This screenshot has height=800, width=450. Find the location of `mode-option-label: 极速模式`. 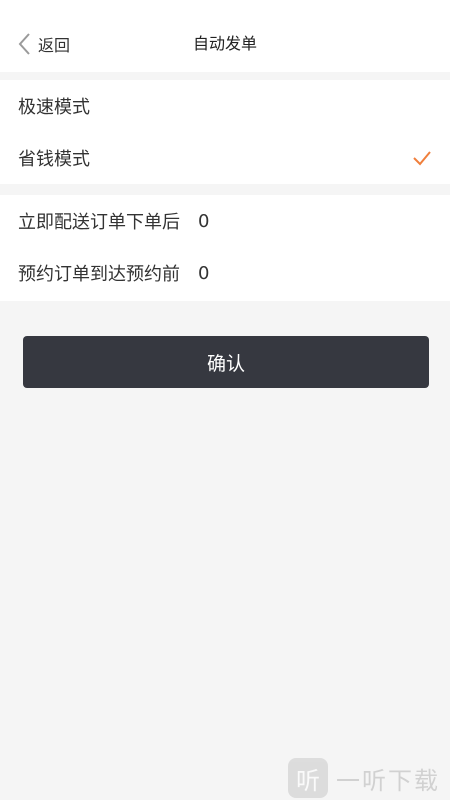

mode-option-label: 极速模式 is located at coordinates (54, 107).